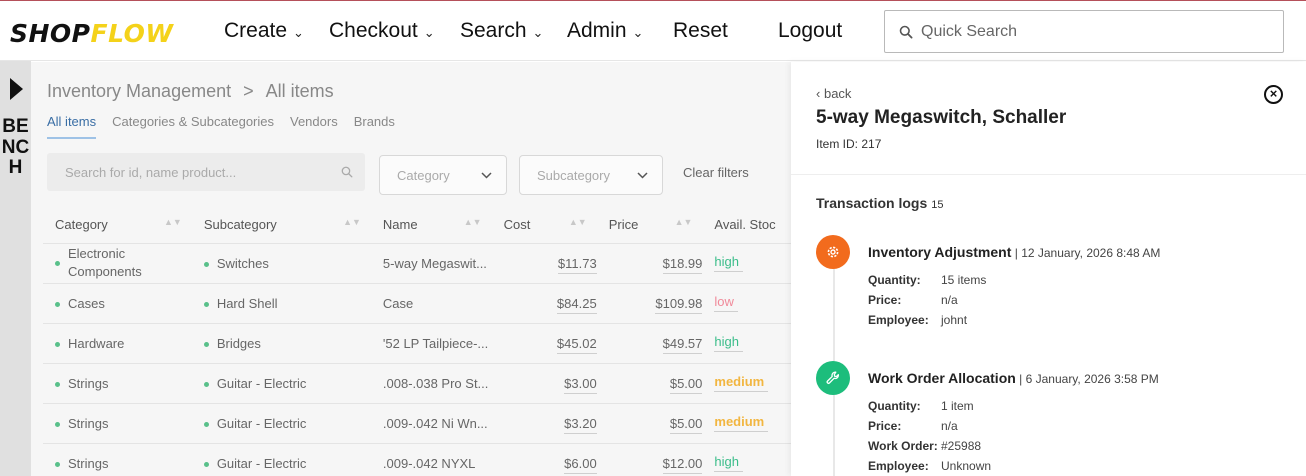 The width and height of the screenshot is (1306, 476). Describe the element at coordinates (193, 126) in the screenshot. I see `tab-categories-subcategories: Categories & Subcategories` at that location.